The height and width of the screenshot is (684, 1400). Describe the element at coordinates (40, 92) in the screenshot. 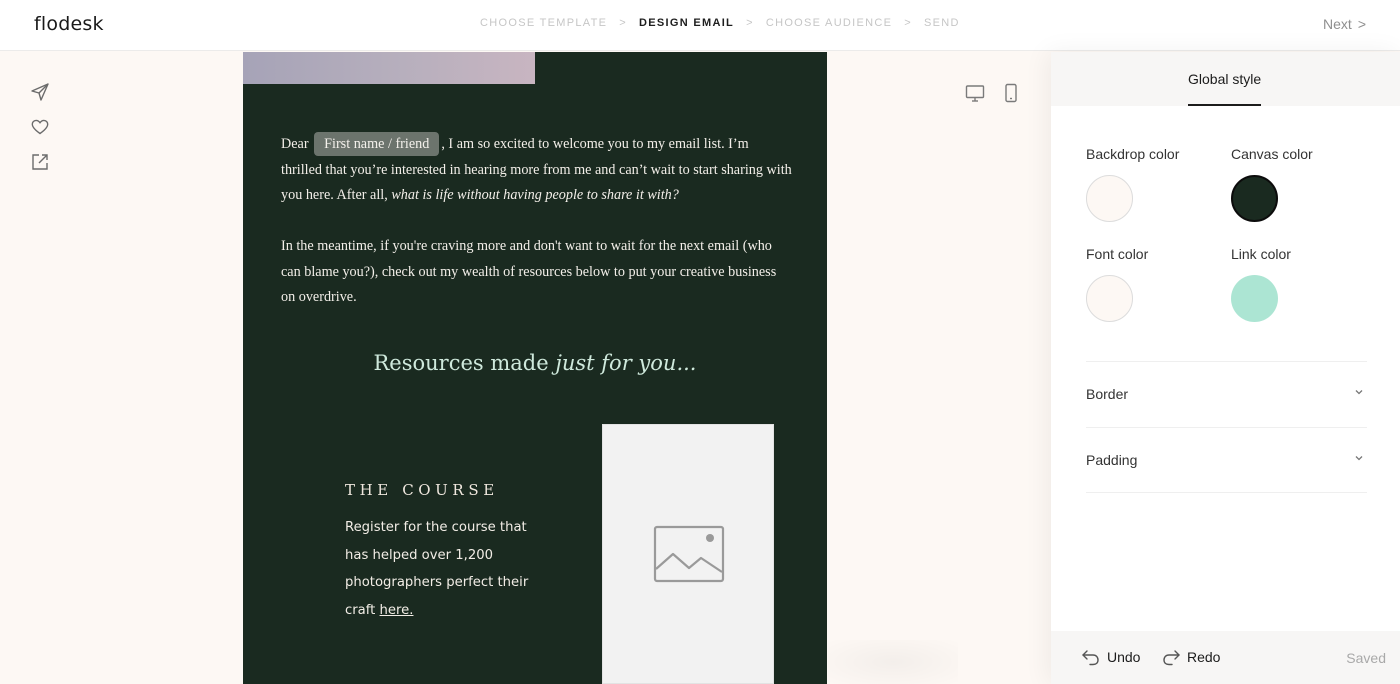

I see `send-icon` at that location.